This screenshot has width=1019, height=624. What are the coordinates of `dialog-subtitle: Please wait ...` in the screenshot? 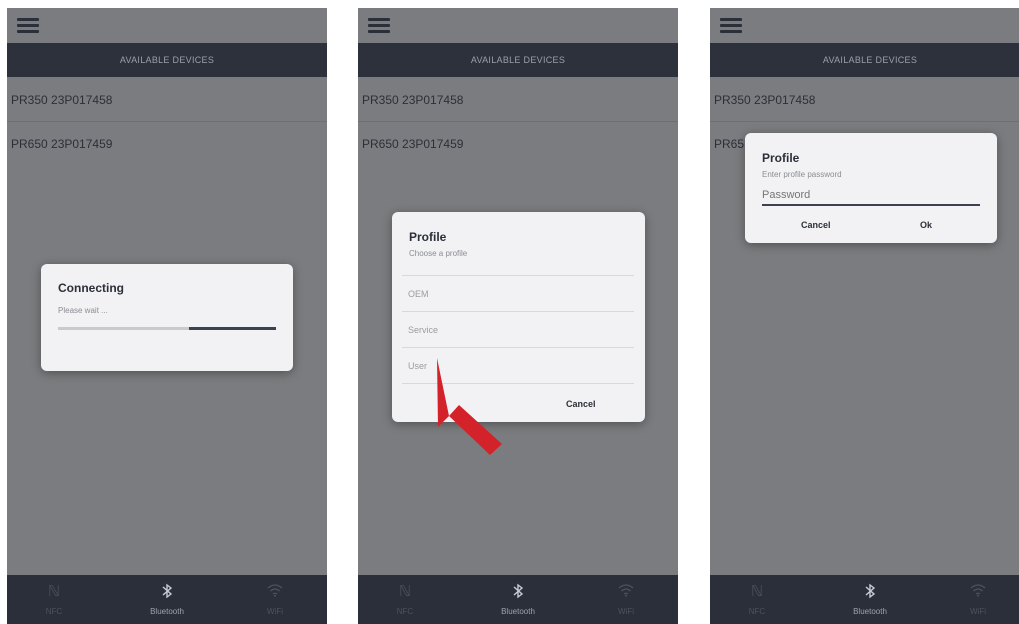 It's located at (83, 310).